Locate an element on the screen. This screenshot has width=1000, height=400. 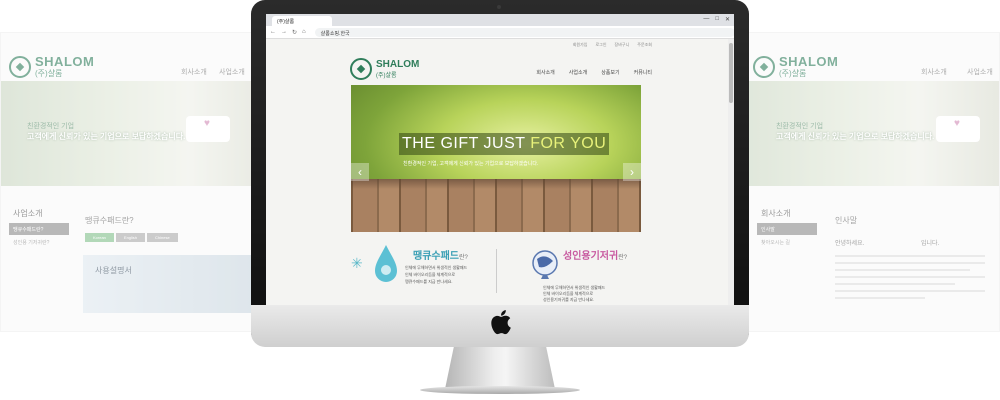
product1-line3: 땡큐수패드를 지금 만나세요. is located at coordinates (429, 281).